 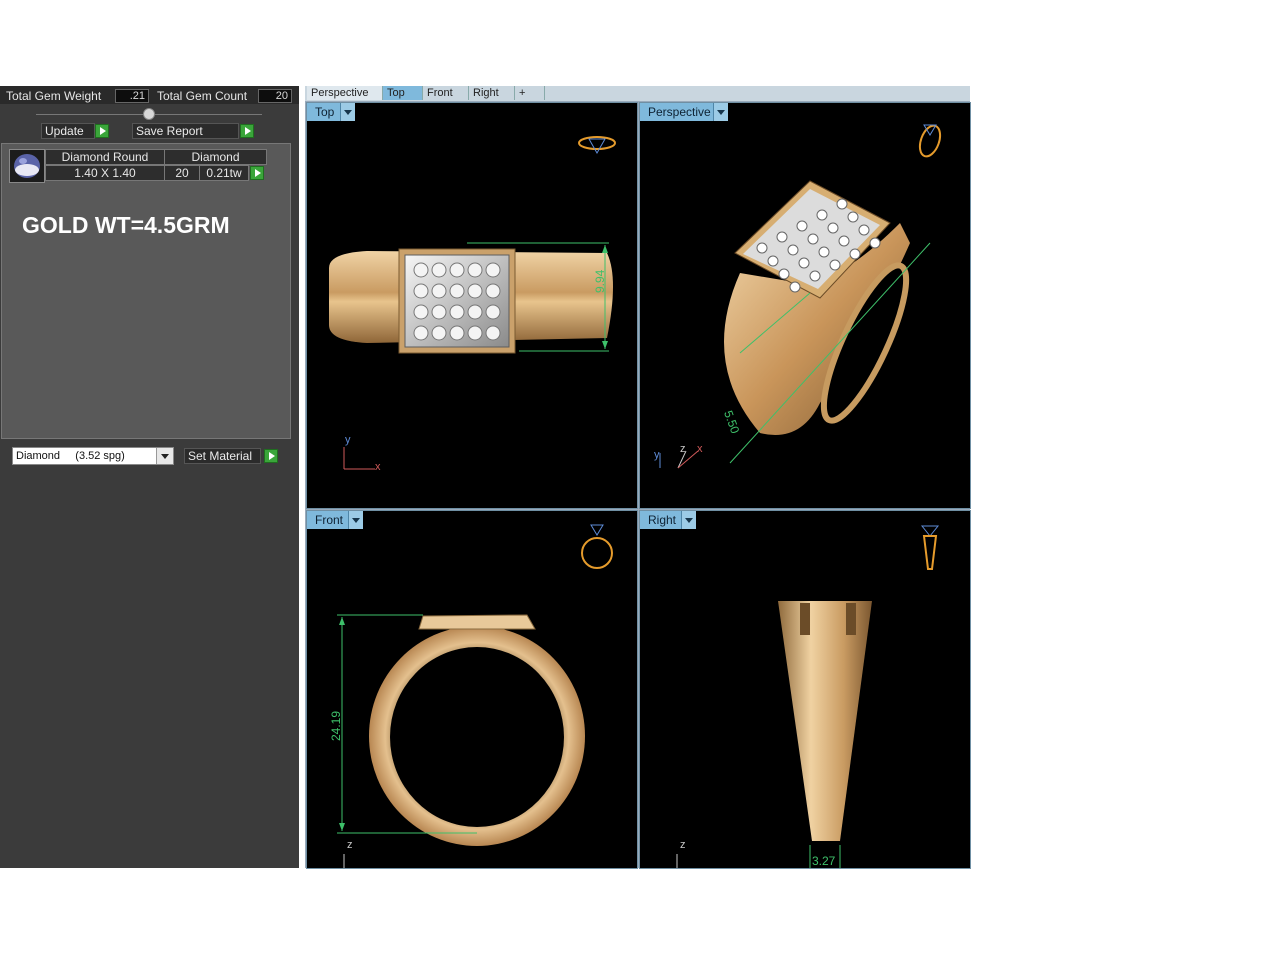 I want to click on top-axis-y: y, so click(x=348, y=440).